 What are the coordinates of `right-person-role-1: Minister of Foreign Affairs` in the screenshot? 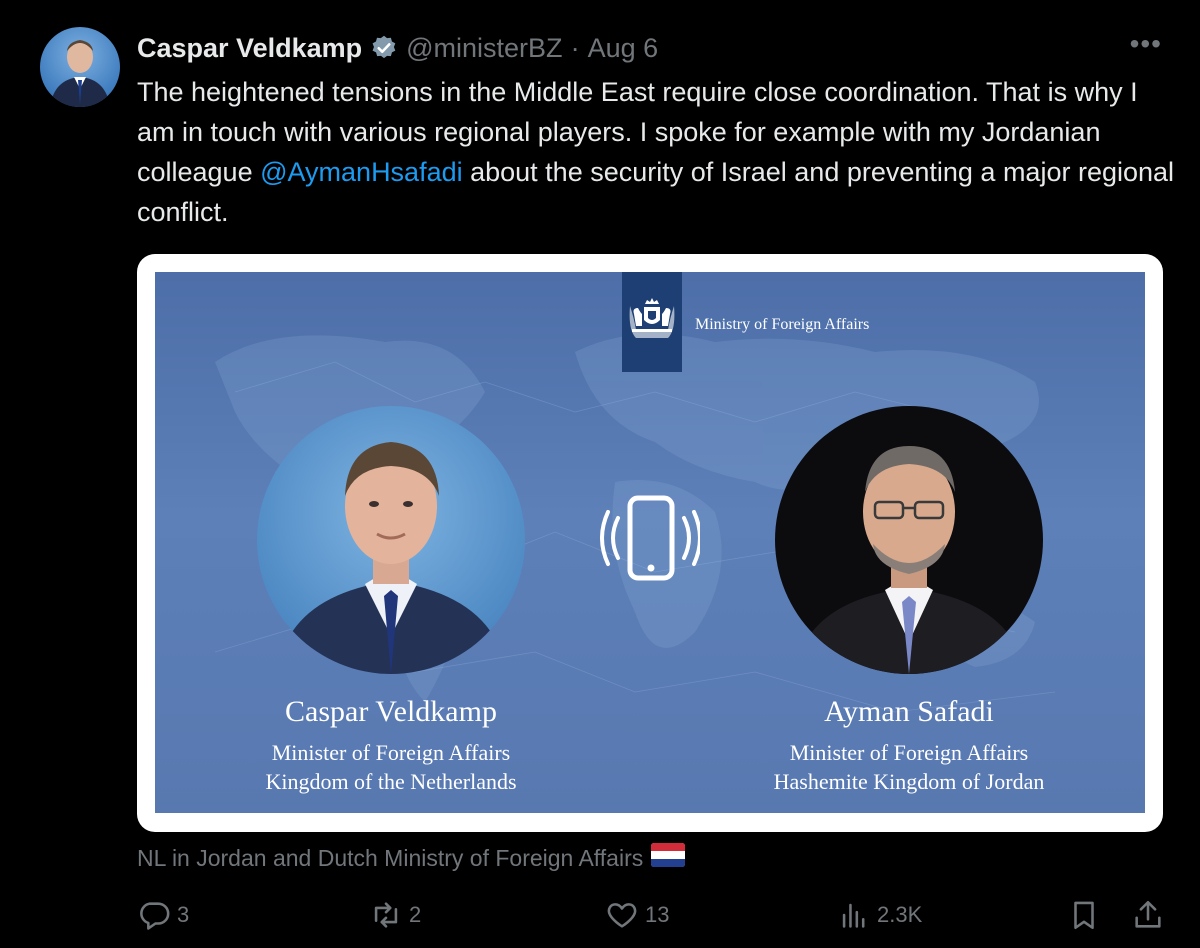 It's located at (909, 752).